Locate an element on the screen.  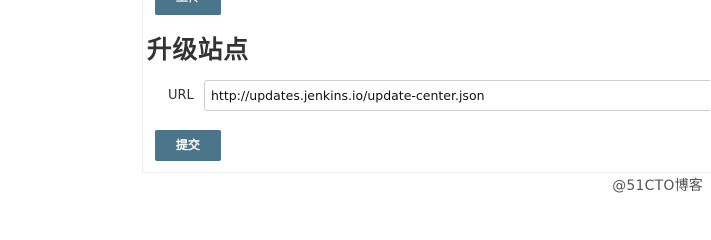
upload-button: 上传 is located at coordinates (188, 7).